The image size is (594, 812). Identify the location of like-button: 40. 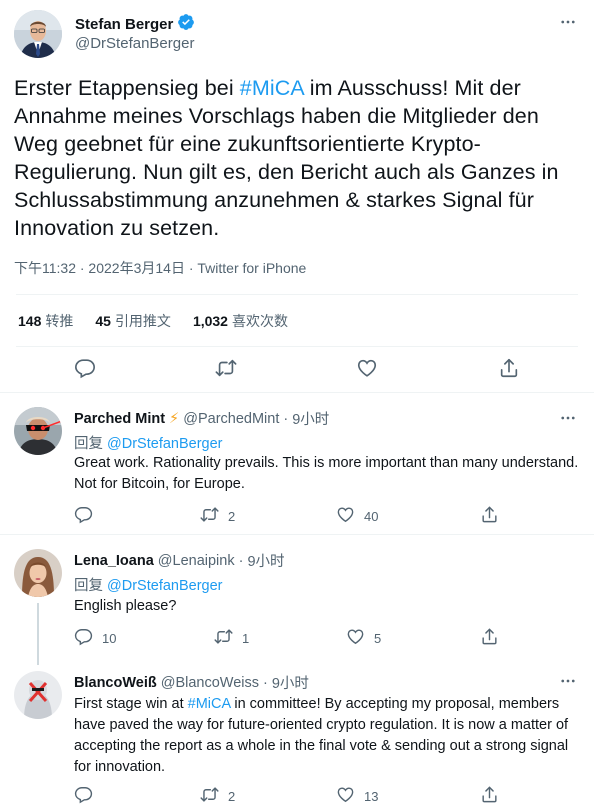
(357, 516).